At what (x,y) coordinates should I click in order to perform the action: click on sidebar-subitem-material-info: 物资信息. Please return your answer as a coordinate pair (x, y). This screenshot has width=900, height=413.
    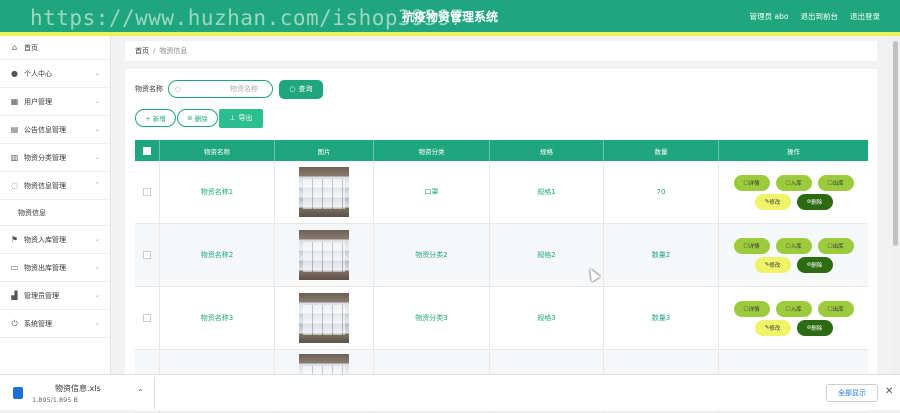
    Looking at the image, I should click on (55, 213).